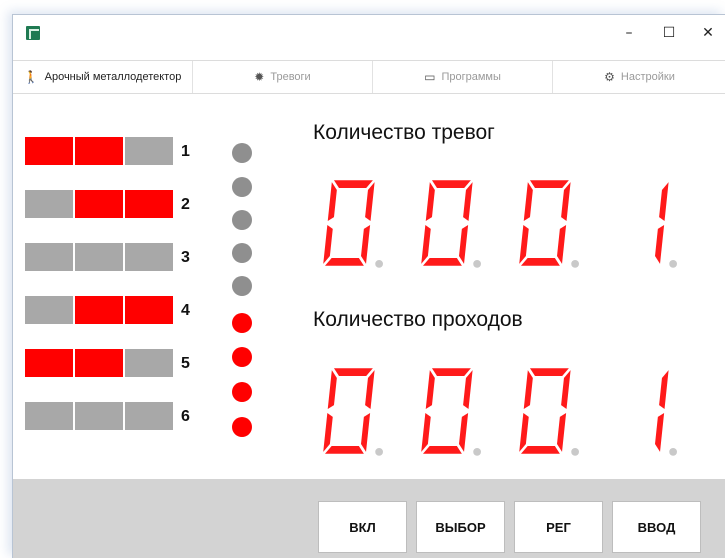  I want to click on control-panel: ВКЛ ВЫБОР РЕГ ВВОД, so click(369, 518).